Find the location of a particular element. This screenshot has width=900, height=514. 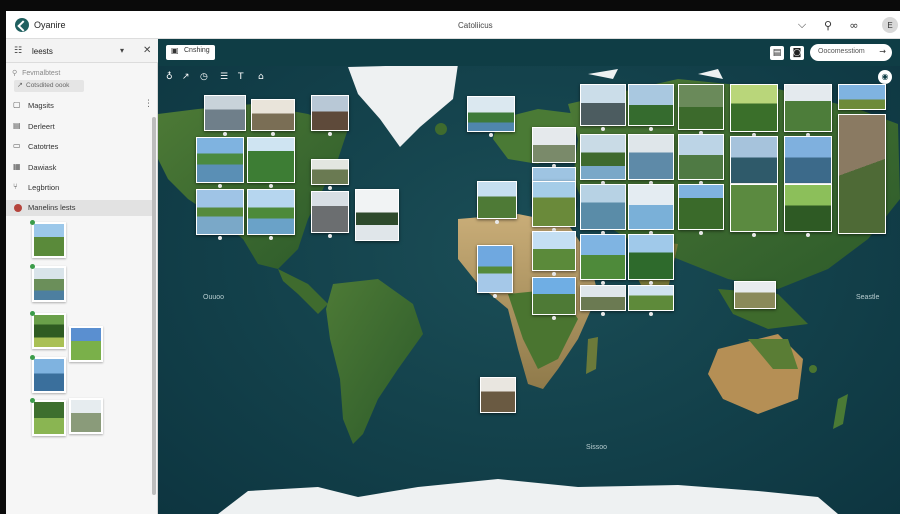

close-icon: ✕ is located at coordinates (147, 50).